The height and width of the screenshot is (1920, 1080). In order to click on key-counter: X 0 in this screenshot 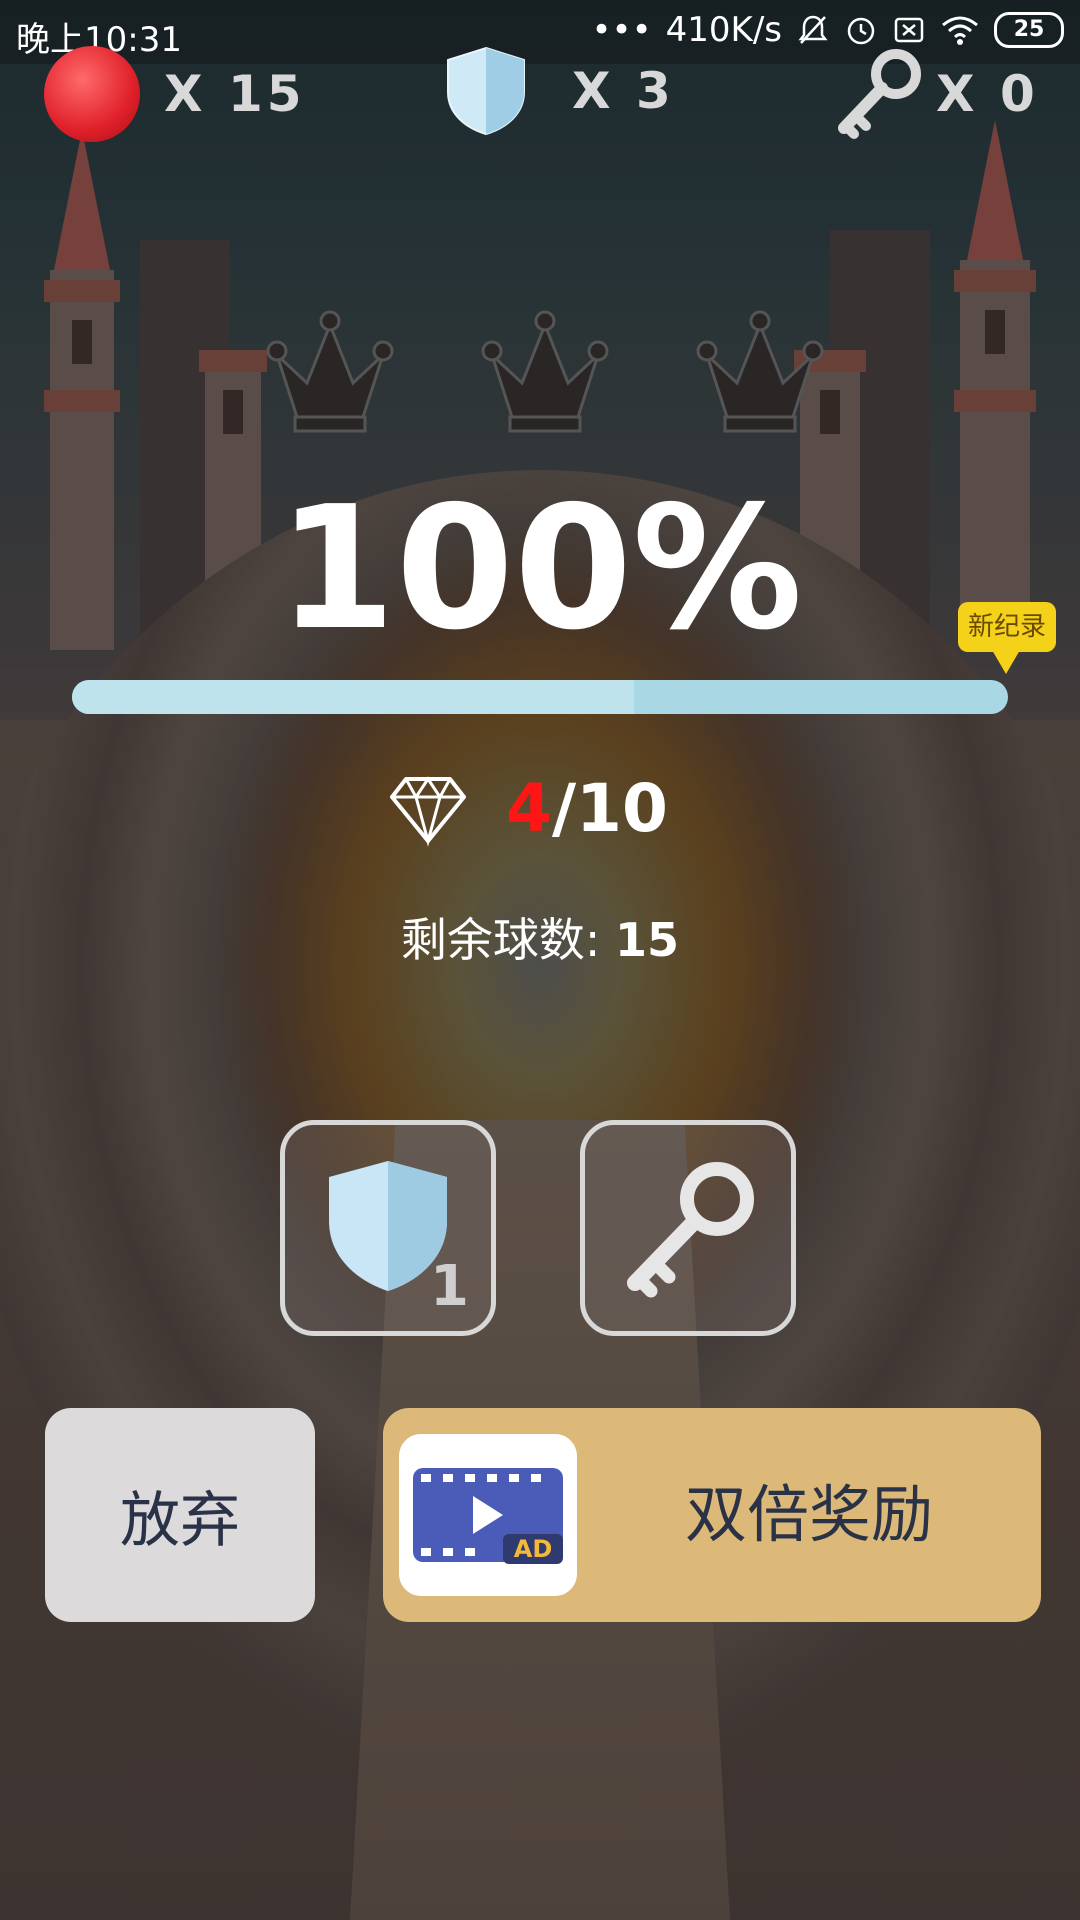, I will do `click(934, 94)`.